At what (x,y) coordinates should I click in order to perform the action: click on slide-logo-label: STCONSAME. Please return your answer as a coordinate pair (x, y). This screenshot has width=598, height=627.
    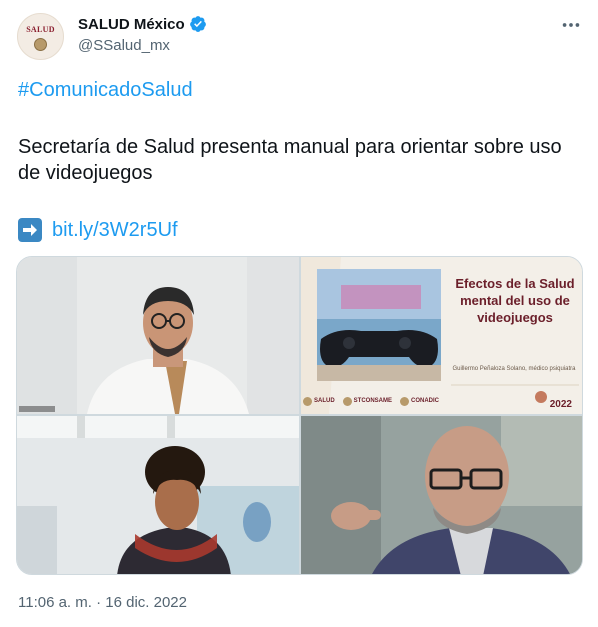
    Looking at the image, I should click on (373, 401).